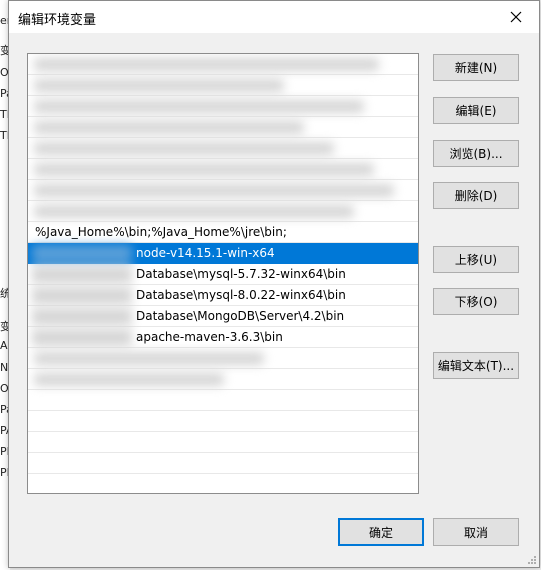 This screenshot has height=570, width=541. I want to click on list-item: node-v14.15.1-win-x64, so click(223, 253).